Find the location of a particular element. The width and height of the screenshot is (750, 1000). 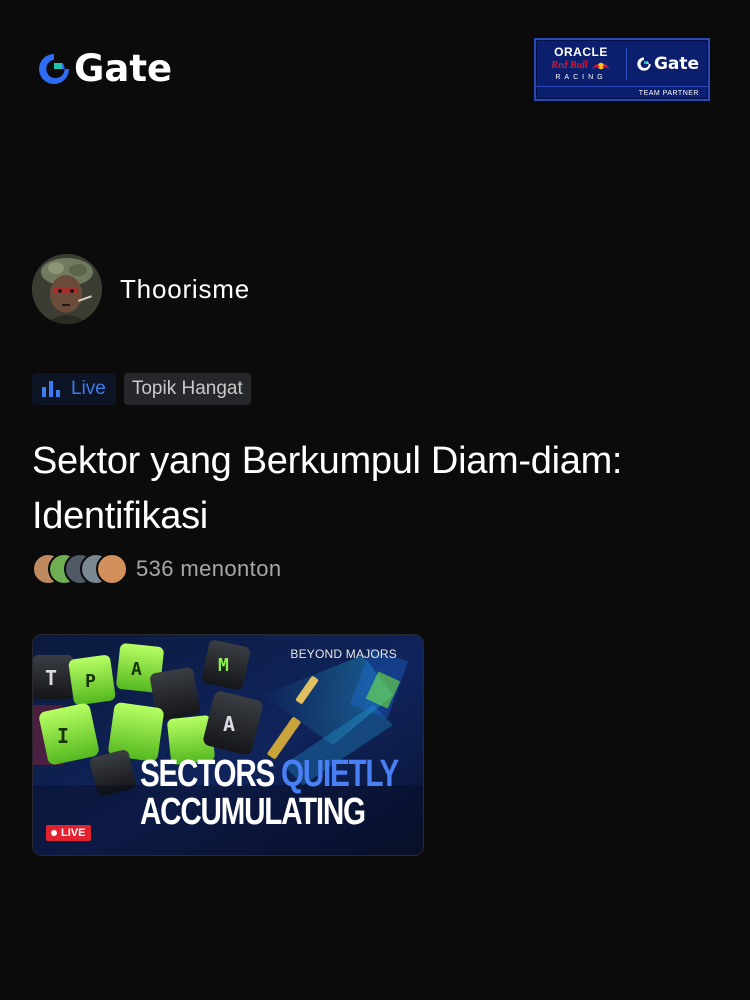

team-partner-caption: TEAM PARTNER is located at coordinates (668, 93).